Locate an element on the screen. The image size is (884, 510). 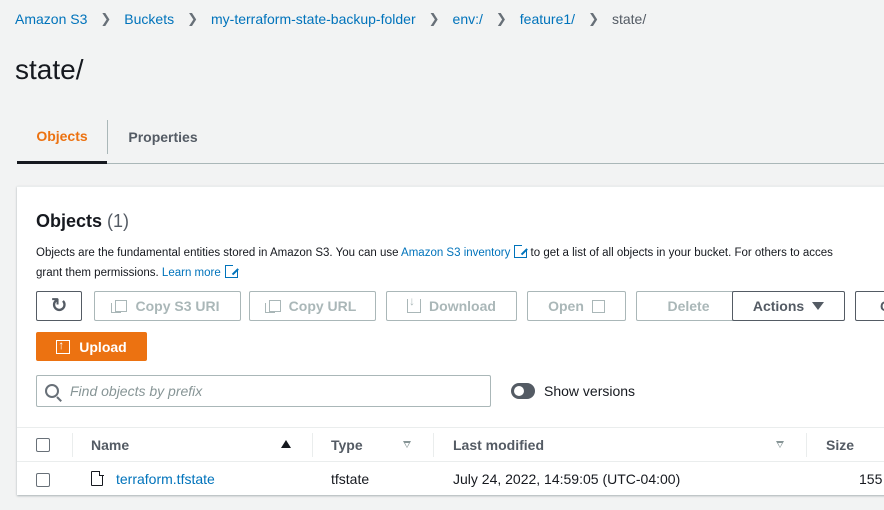
select-all-checkbox is located at coordinates (43, 445).